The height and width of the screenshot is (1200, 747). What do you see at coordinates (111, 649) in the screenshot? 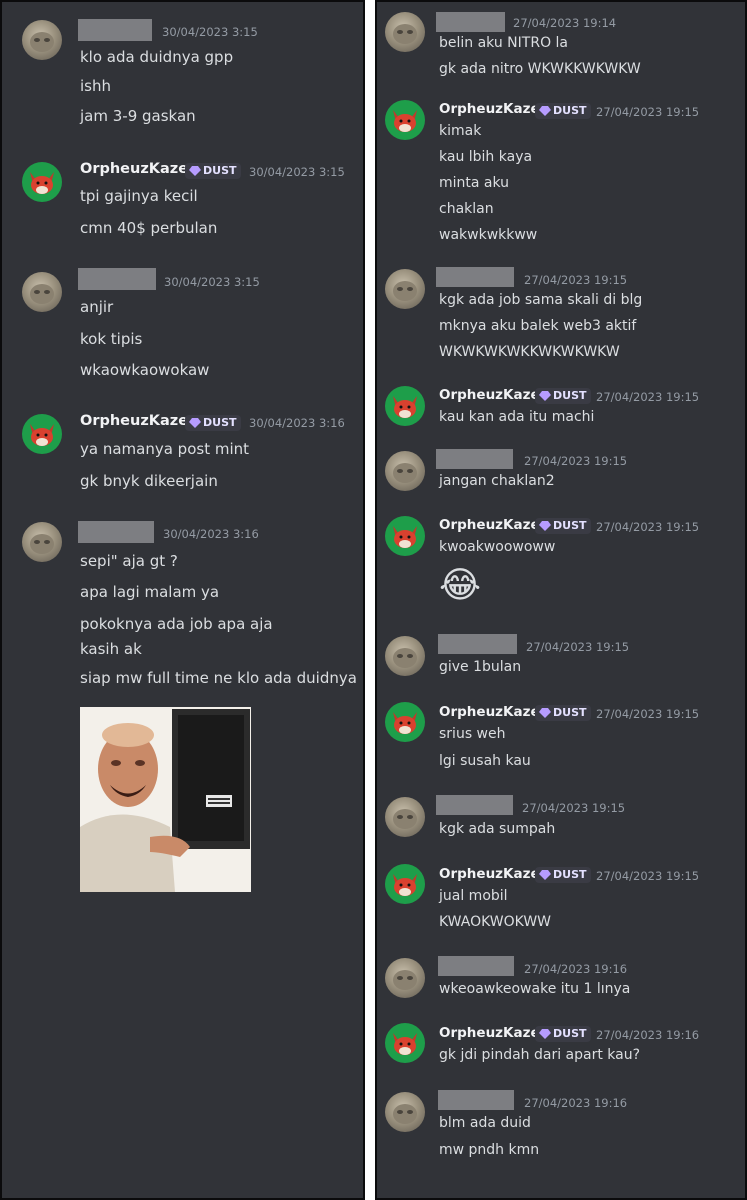
I see `message-line: kasih ak` at bounding box center [111, 649].